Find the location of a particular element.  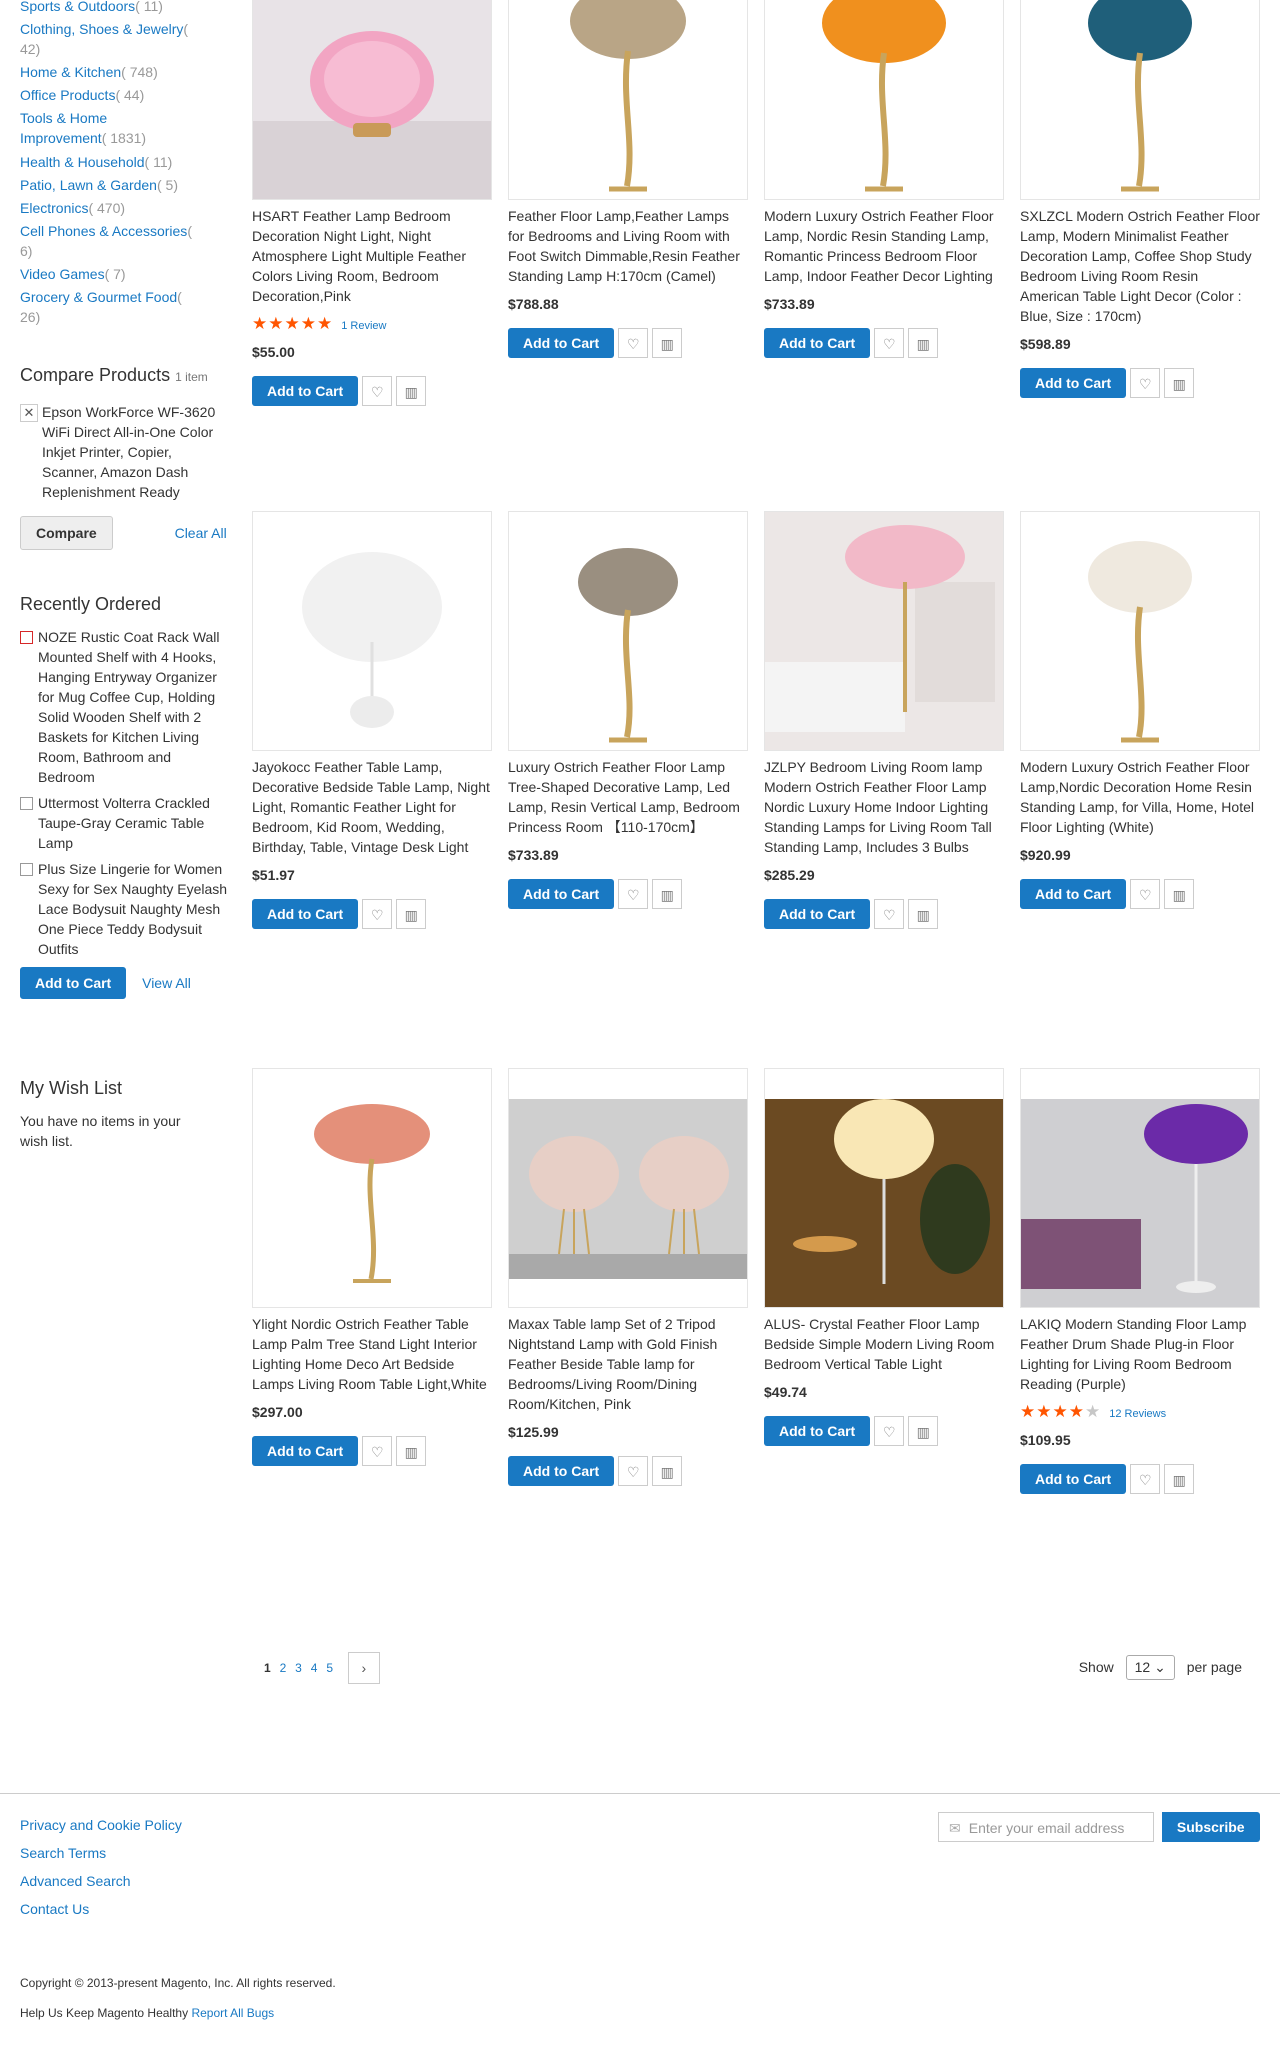

category-patio: Patio, Lawn & Garden( 5) is located at coordinates (120, 185).